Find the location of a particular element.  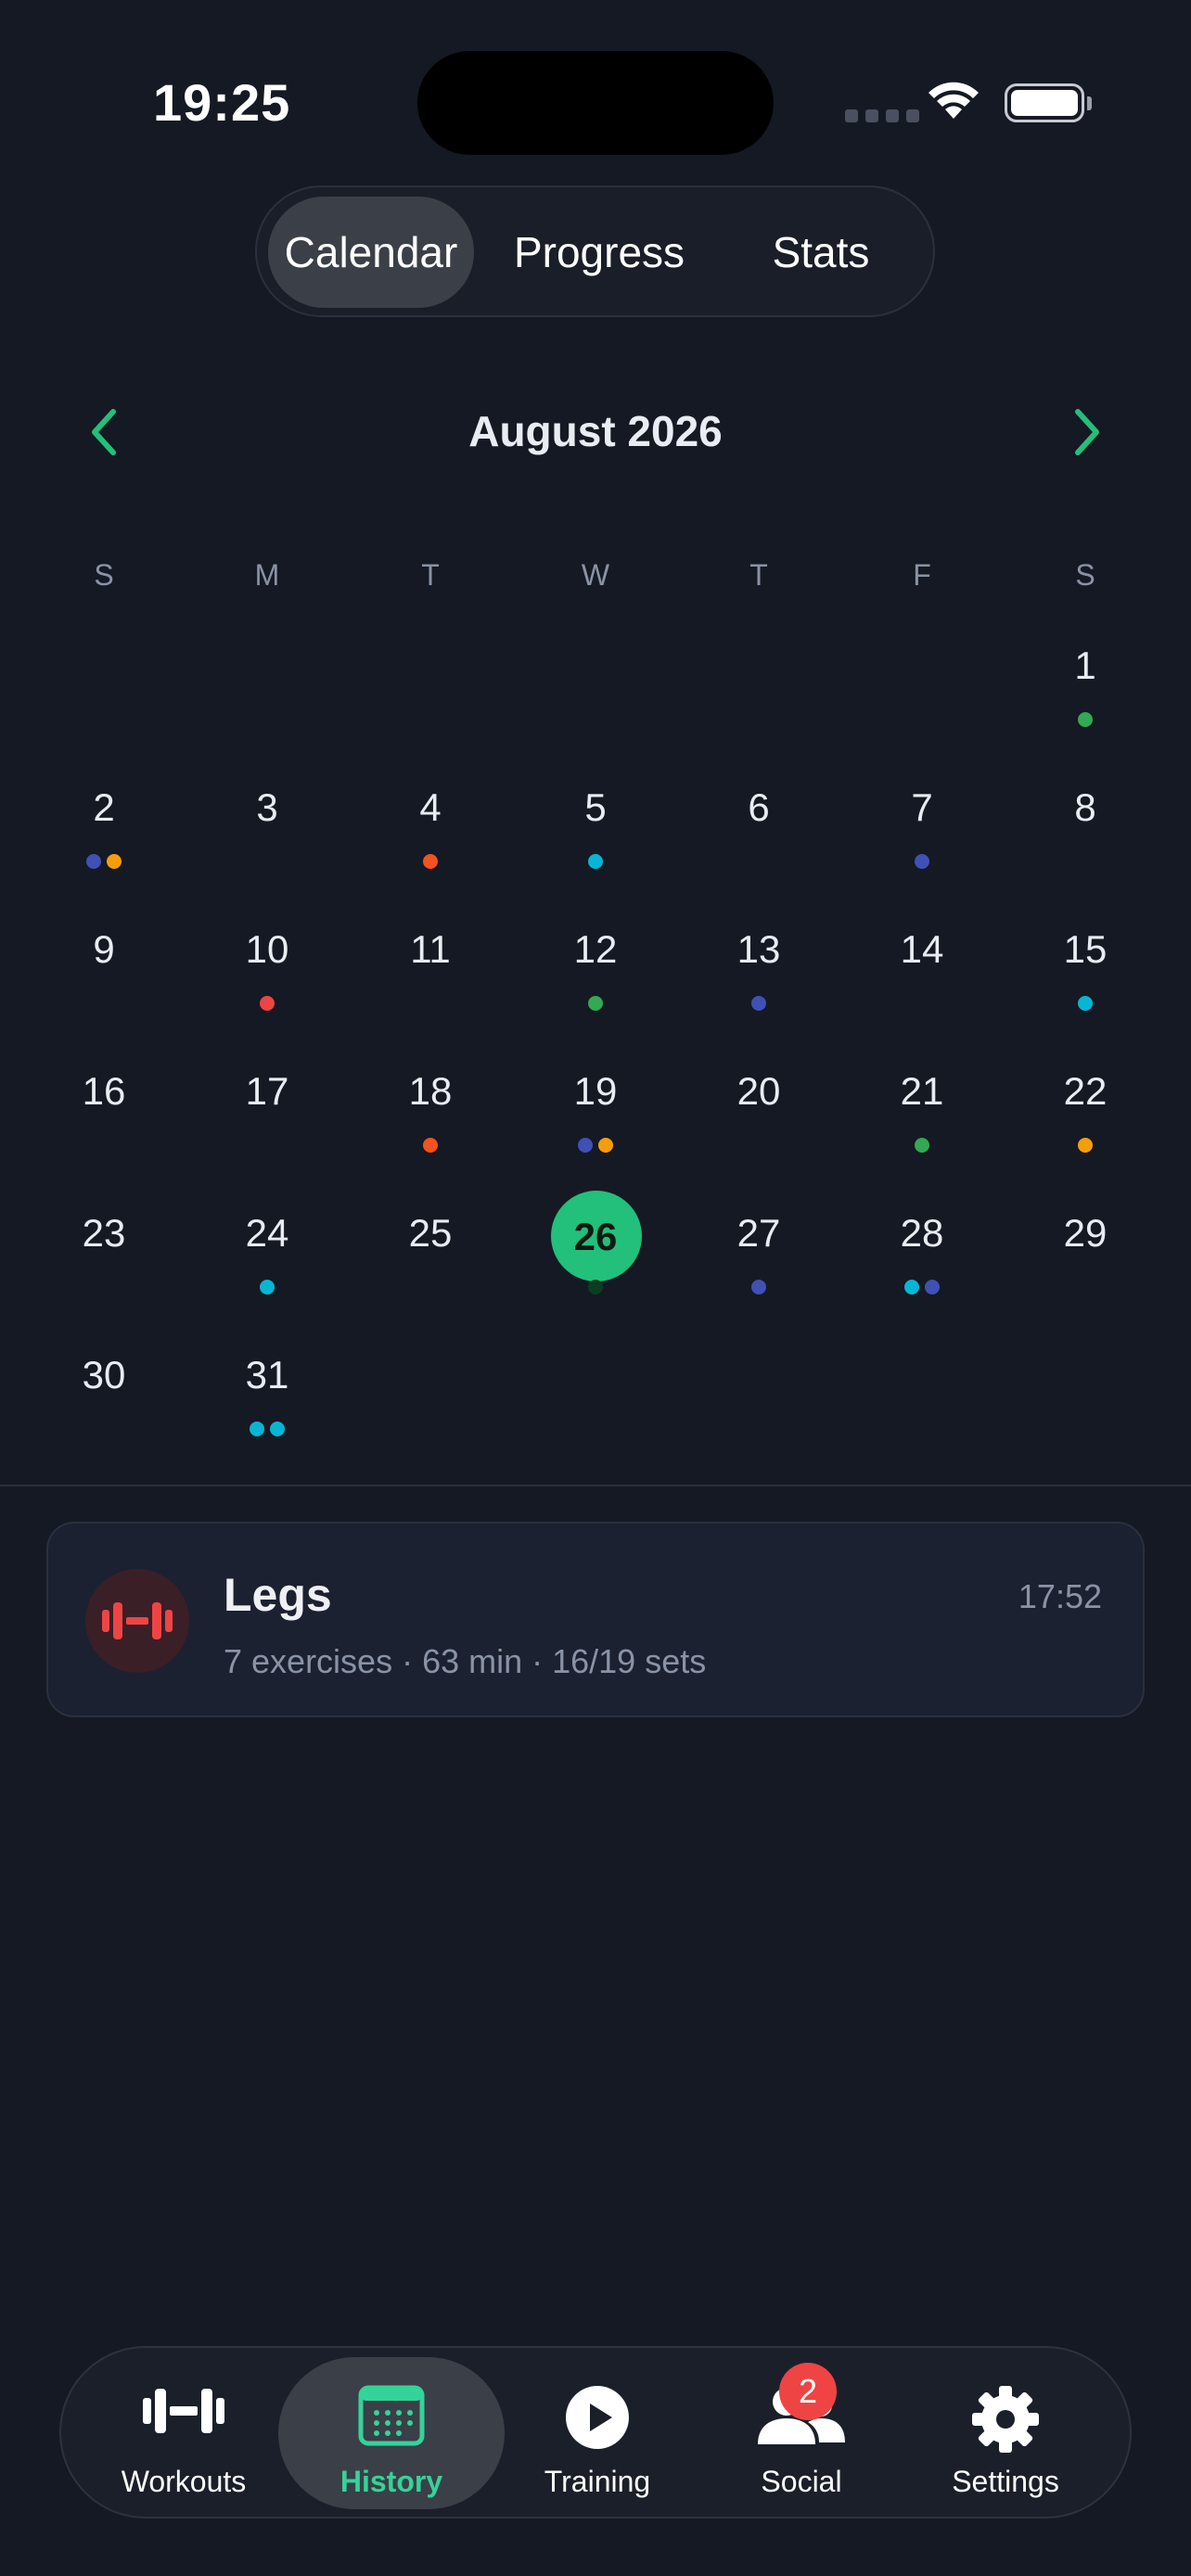

calendar-day-number: 13 is located at coordinates (758, 949).